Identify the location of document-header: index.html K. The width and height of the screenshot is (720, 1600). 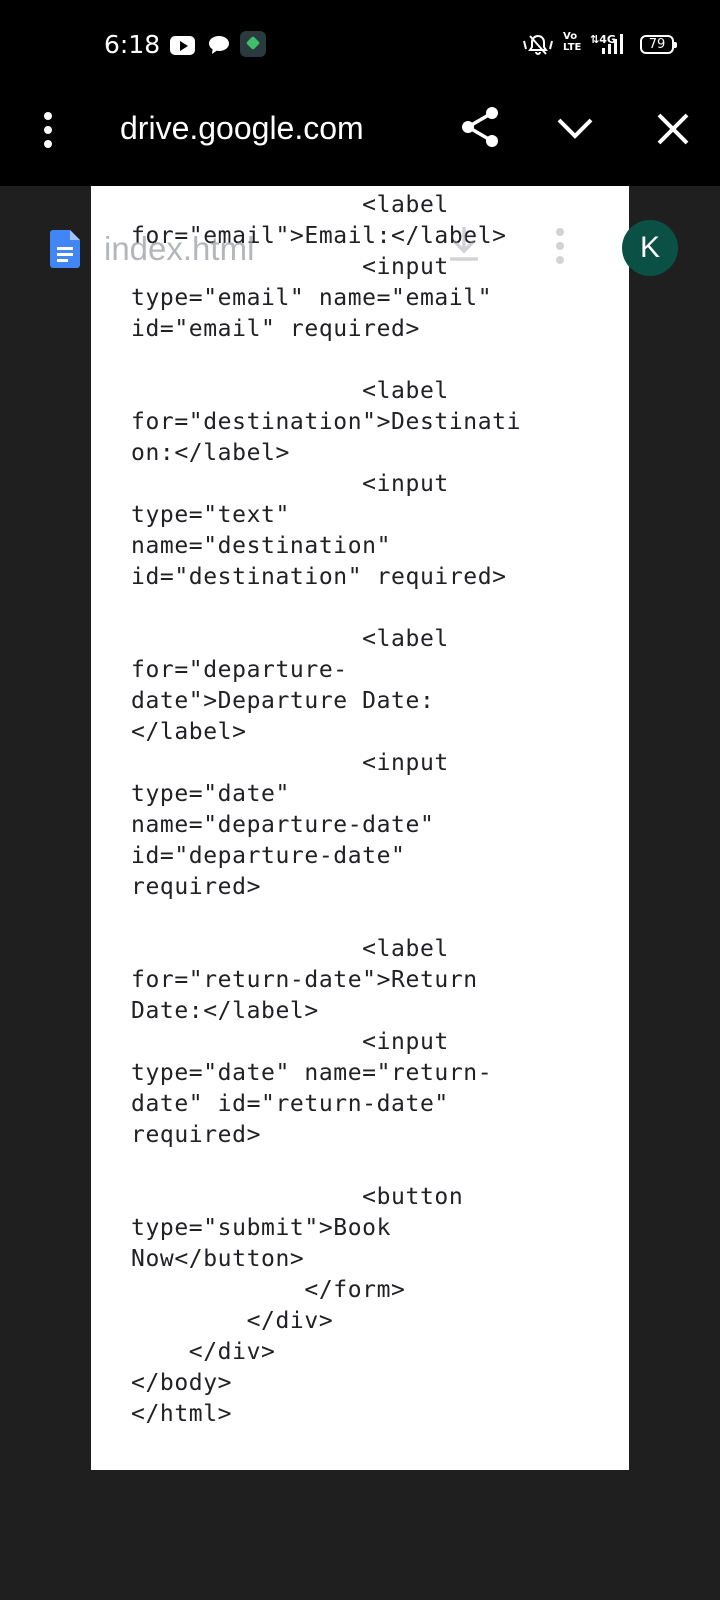
(360, 250).